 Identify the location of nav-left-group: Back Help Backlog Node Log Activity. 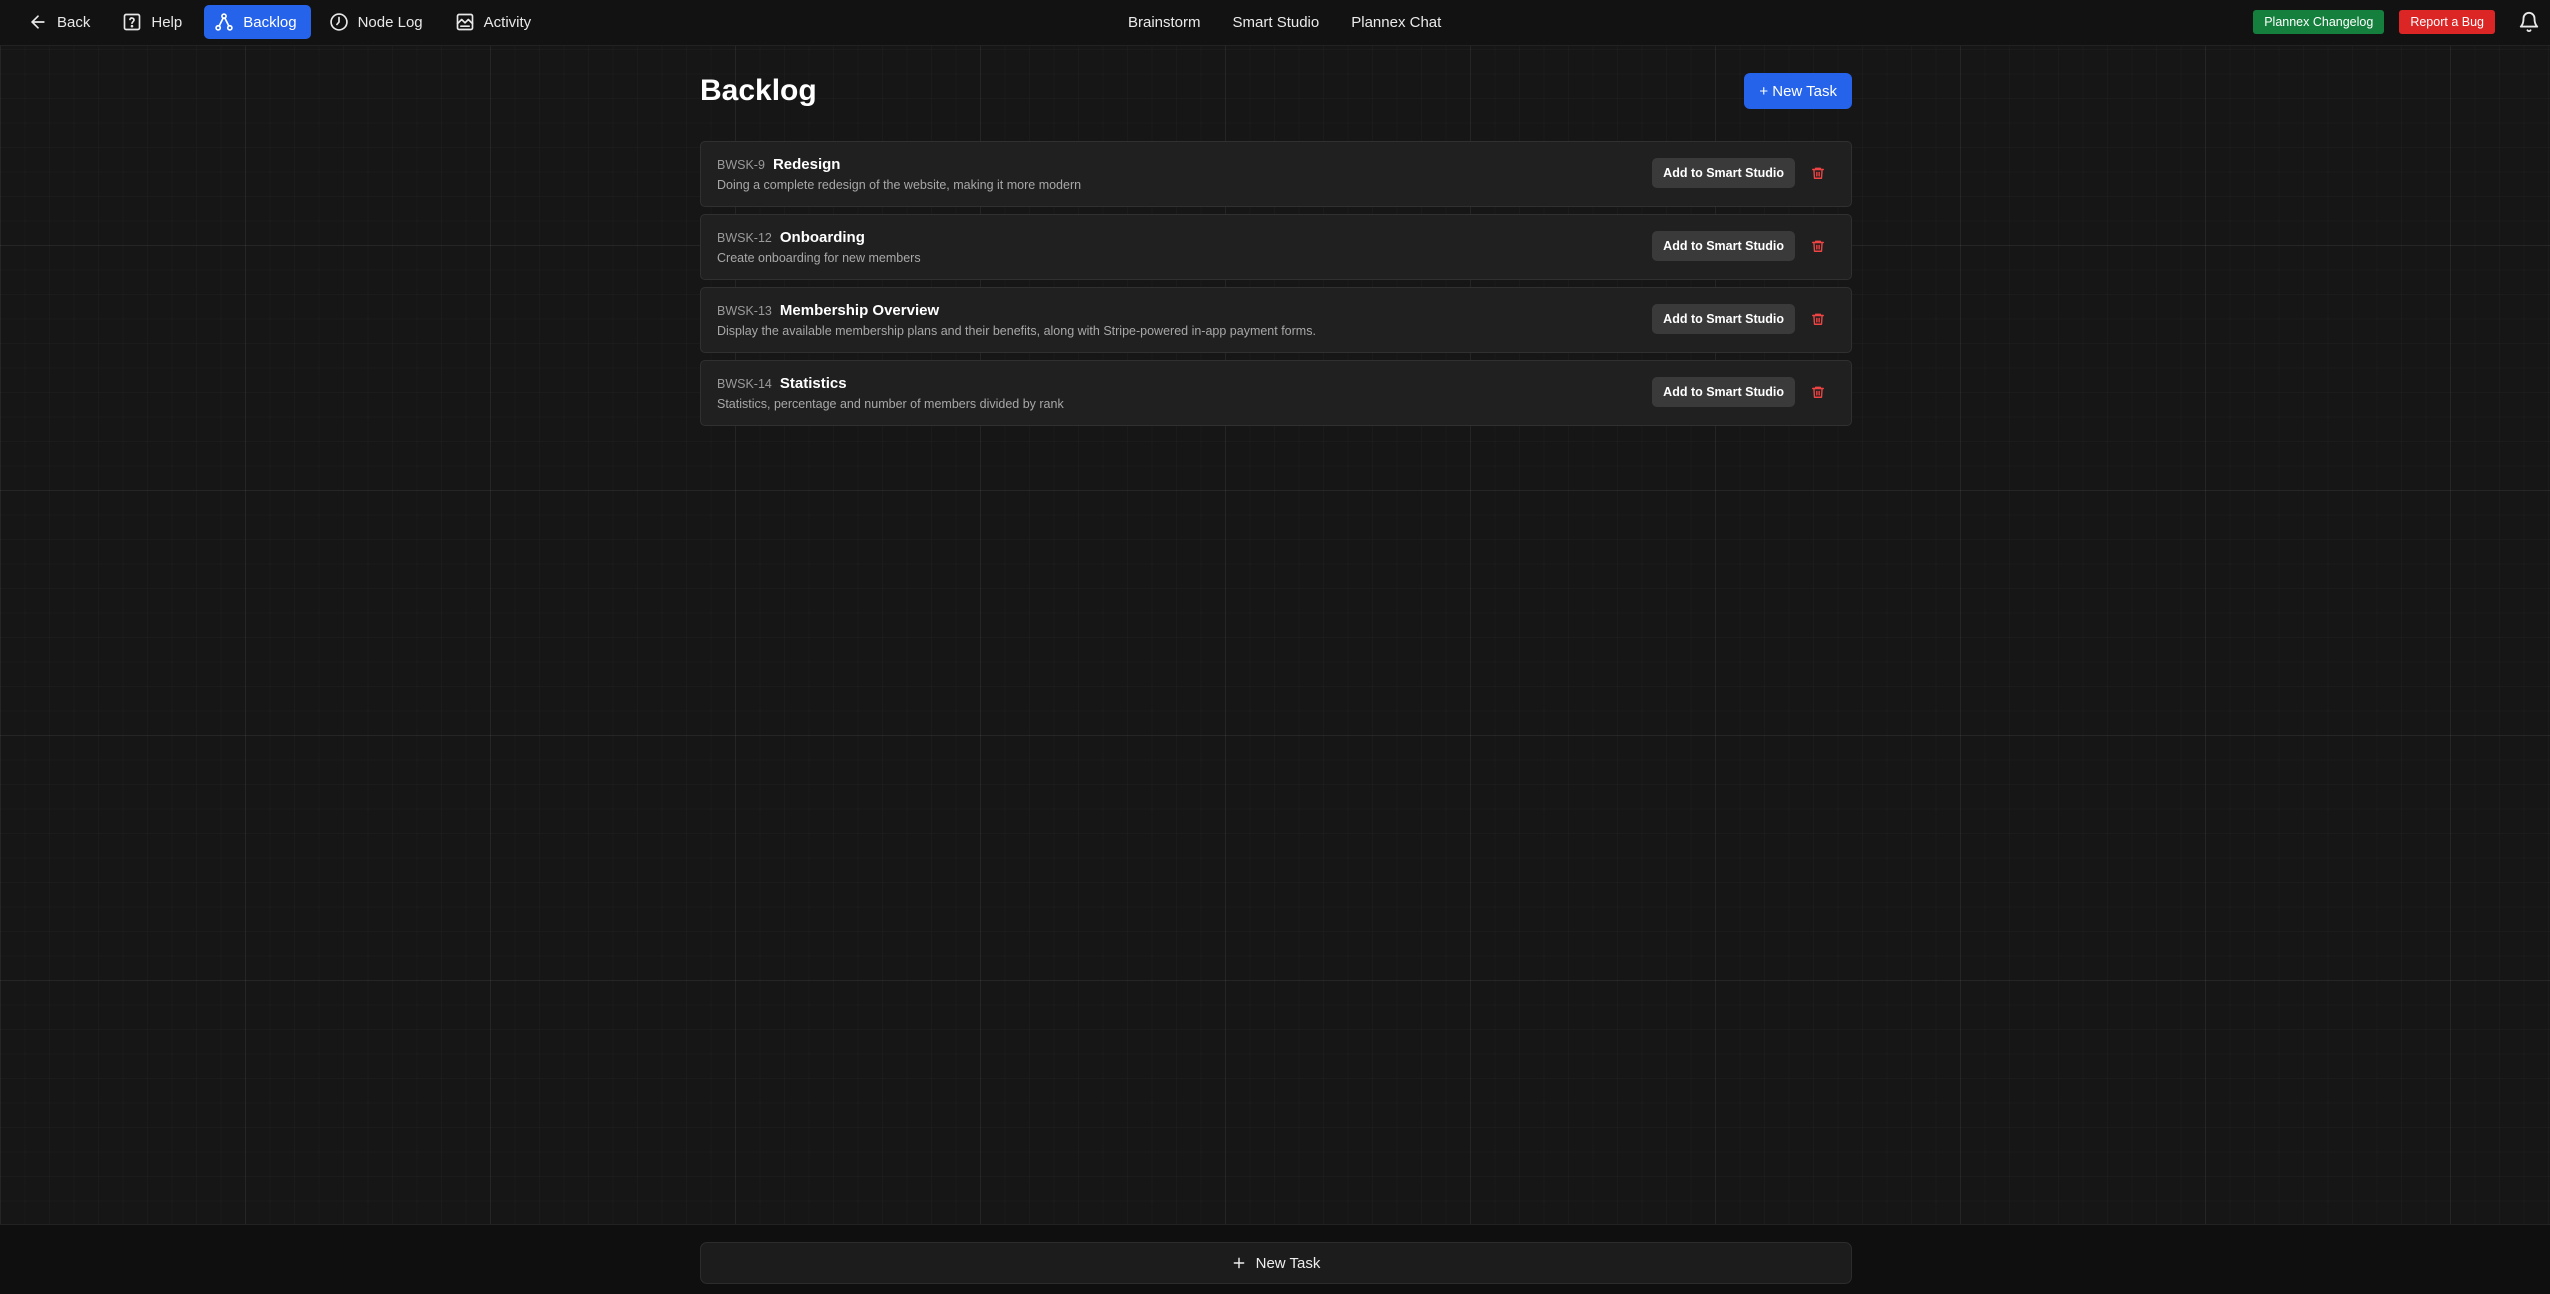
(281, 22).